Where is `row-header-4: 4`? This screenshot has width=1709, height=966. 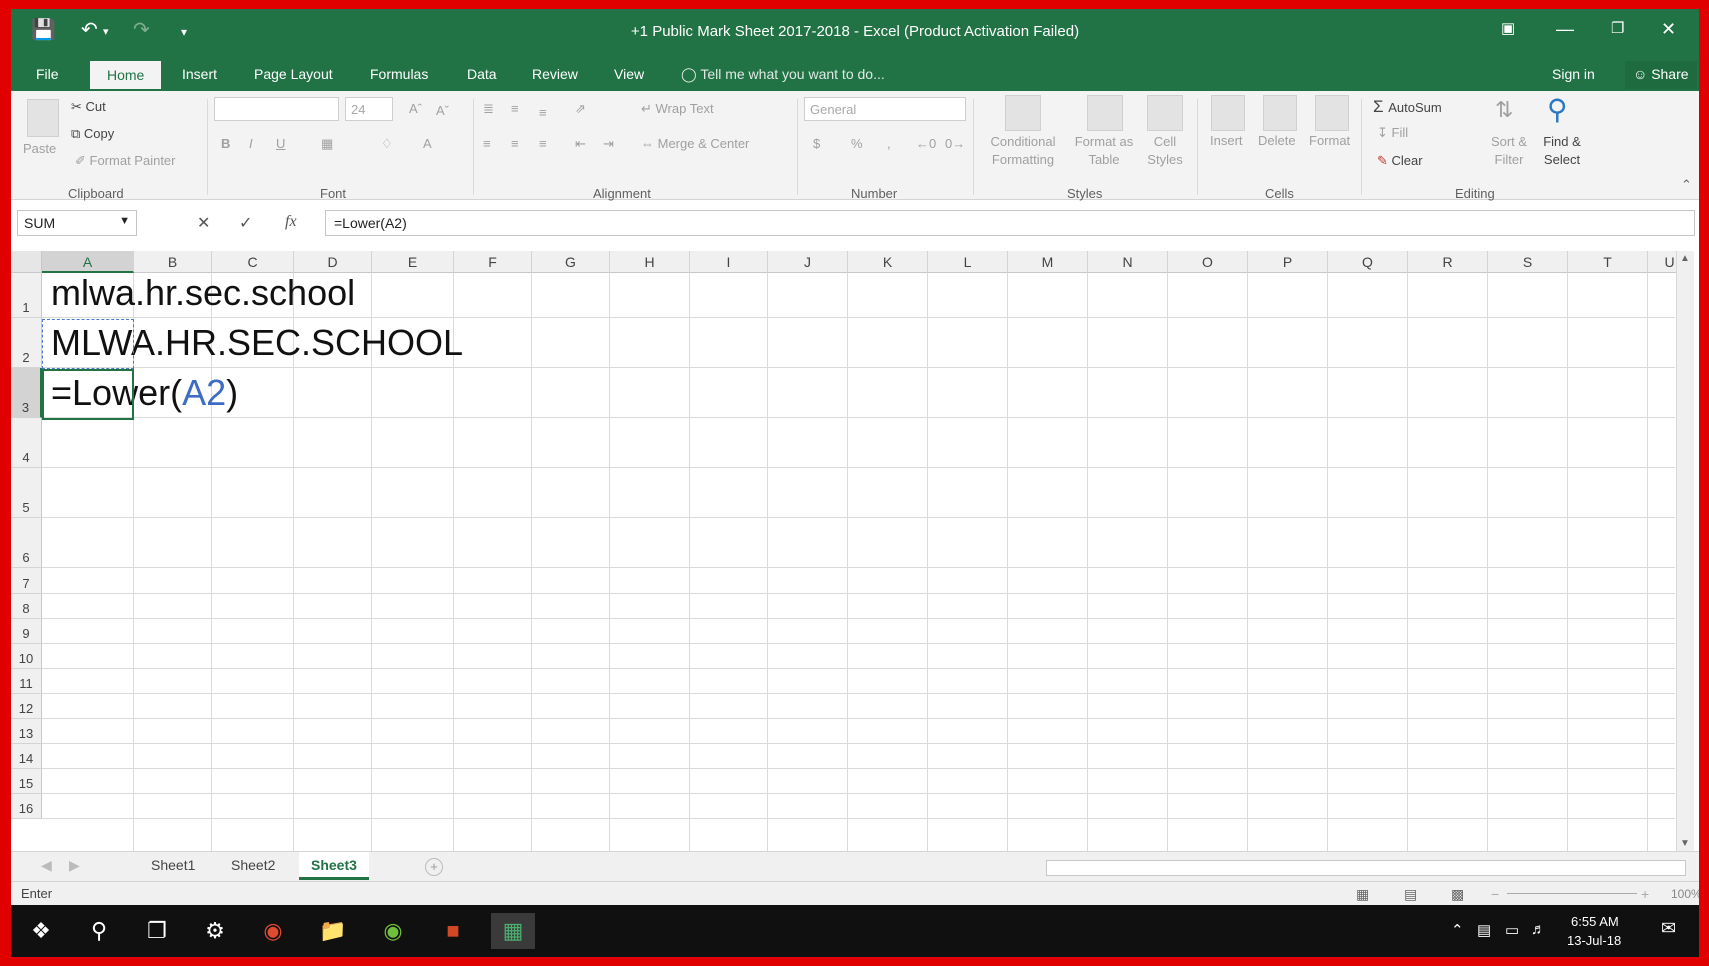
row-header-4: 4 is located at coordinates (26, 443).